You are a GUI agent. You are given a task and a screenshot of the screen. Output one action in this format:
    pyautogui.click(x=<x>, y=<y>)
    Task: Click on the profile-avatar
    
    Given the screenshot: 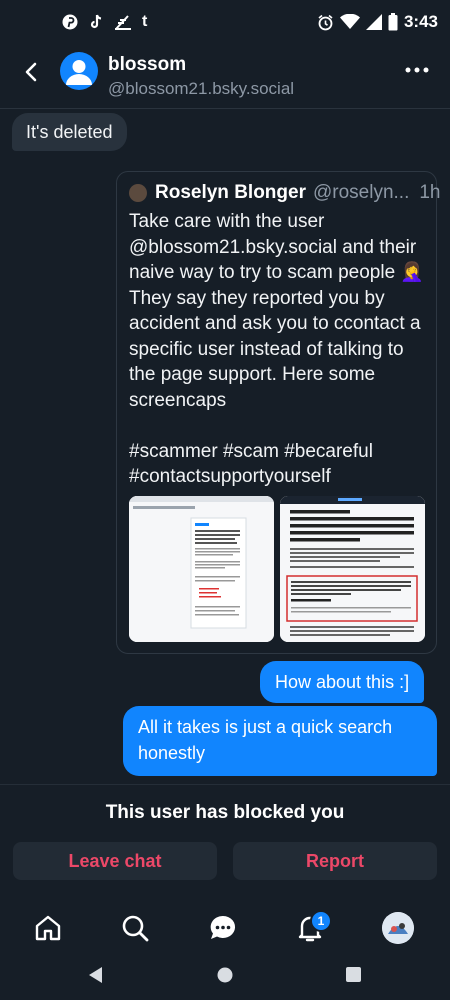 What is the action you would take?
    pyautogui.click(x=398, y=928)
    